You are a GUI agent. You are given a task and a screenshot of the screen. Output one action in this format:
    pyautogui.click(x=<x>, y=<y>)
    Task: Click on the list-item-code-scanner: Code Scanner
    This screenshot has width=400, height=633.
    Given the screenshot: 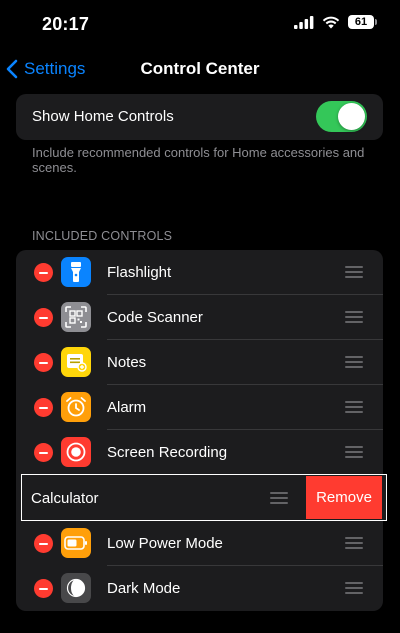 What is the action you would take?
    pyautogui.click(x=199, y=317)
    